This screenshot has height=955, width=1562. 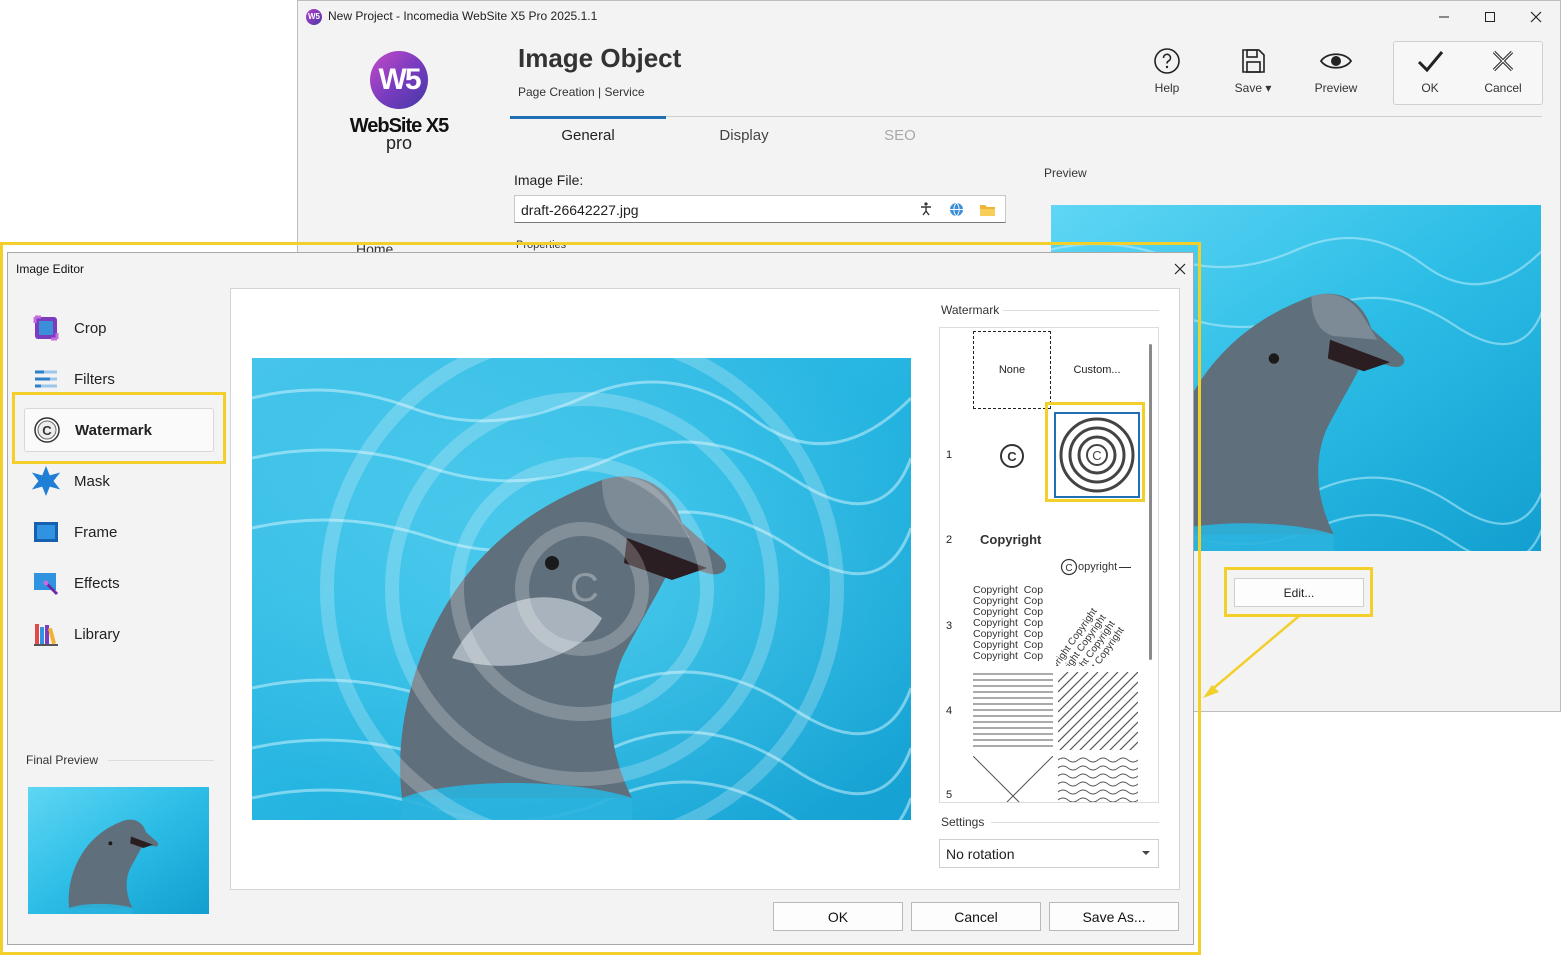 I want to click on preview-label: Preview, so click(x=1336, y=88).